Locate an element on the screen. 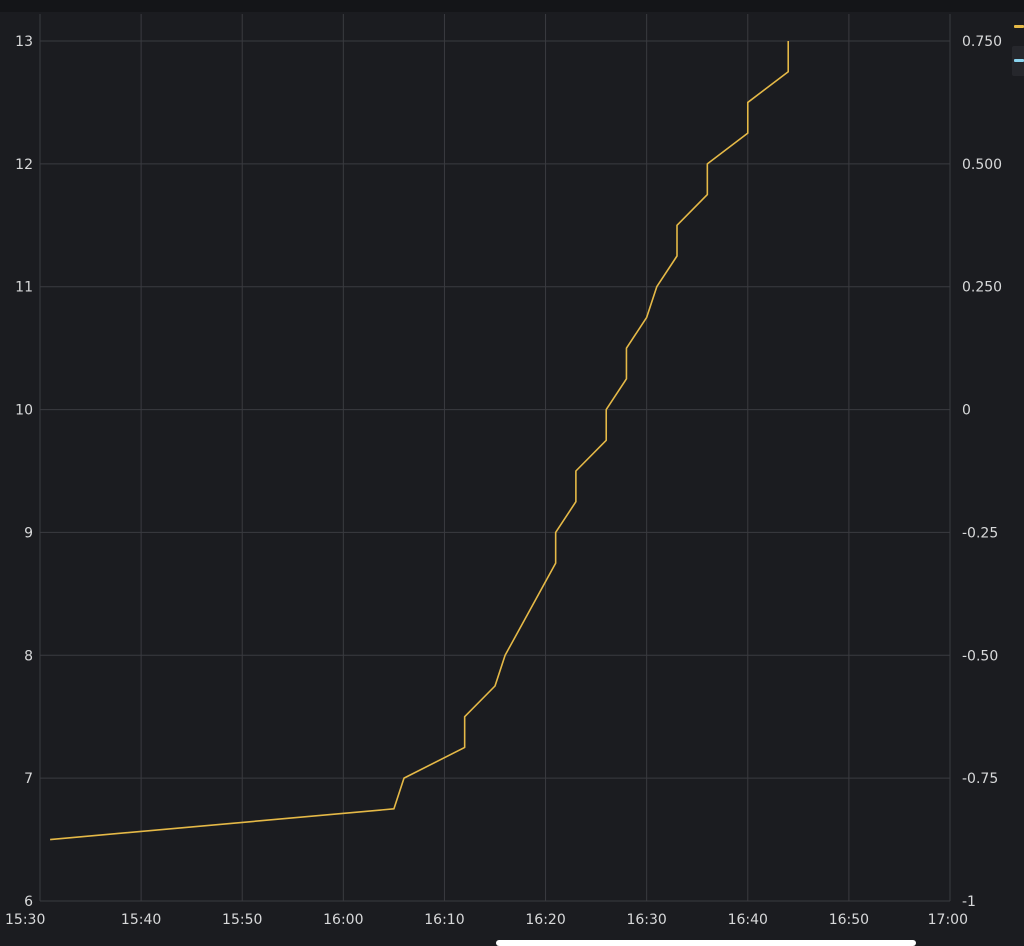 Image resolution: width=1024 pixels, height=946 pixels. y-left-tick-label: 11 is located at coordinates (24, 288).